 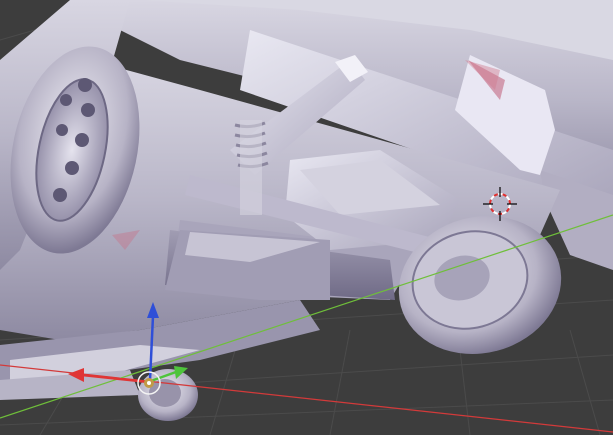 I want to click on rear-left-wheel, so click(x=168, y=395).